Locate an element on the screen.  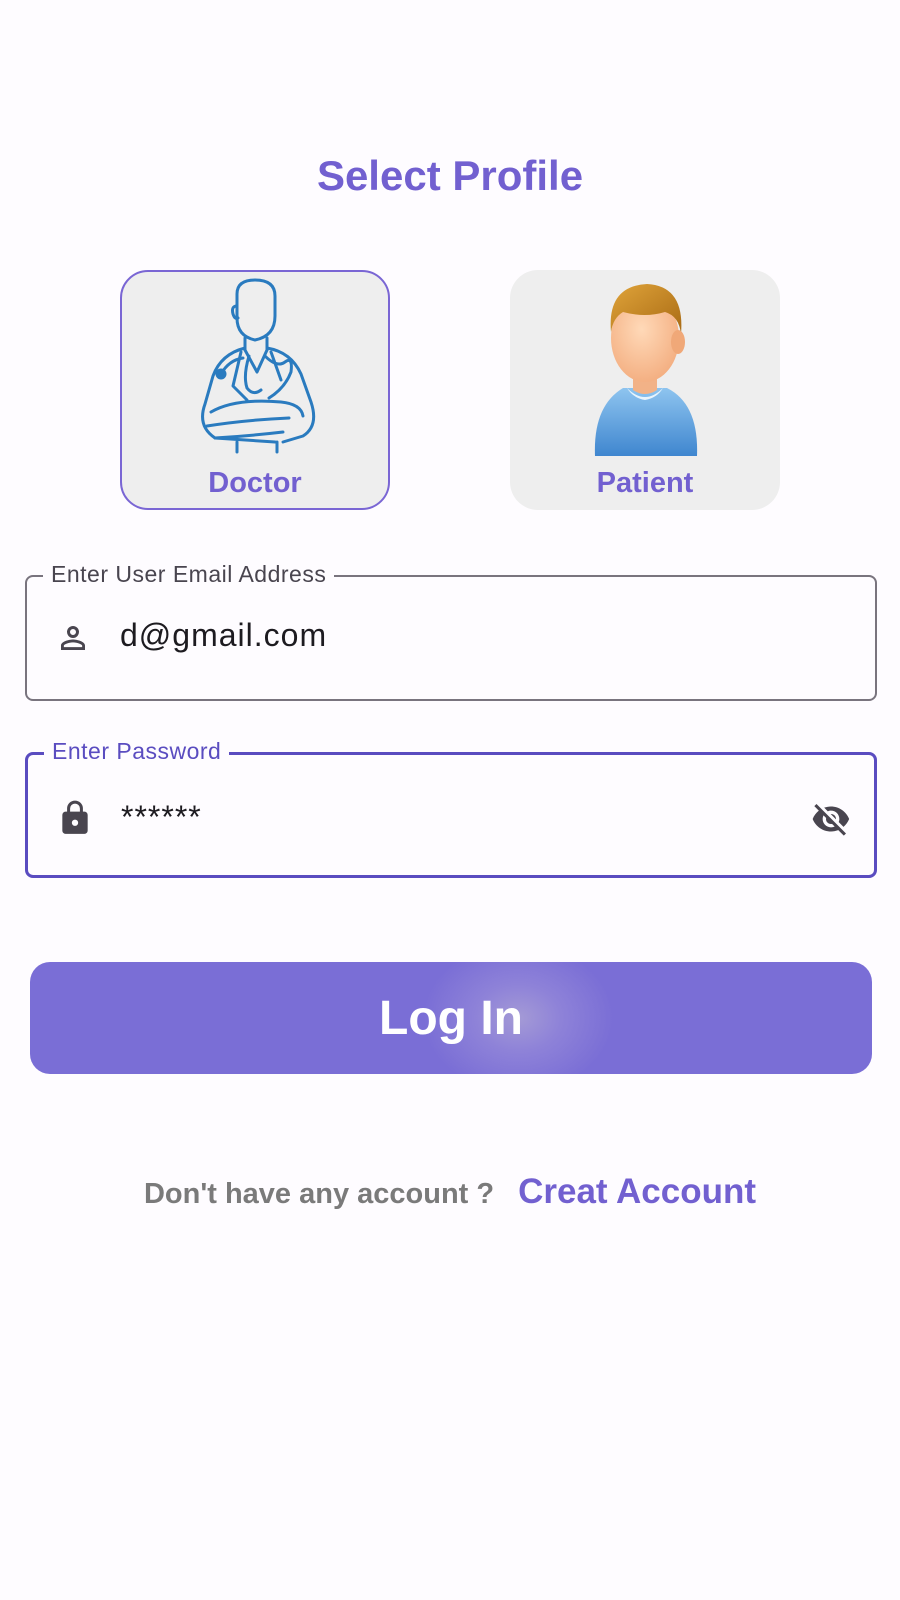
password-input-value: ****** is located at coordinates (161, 817).